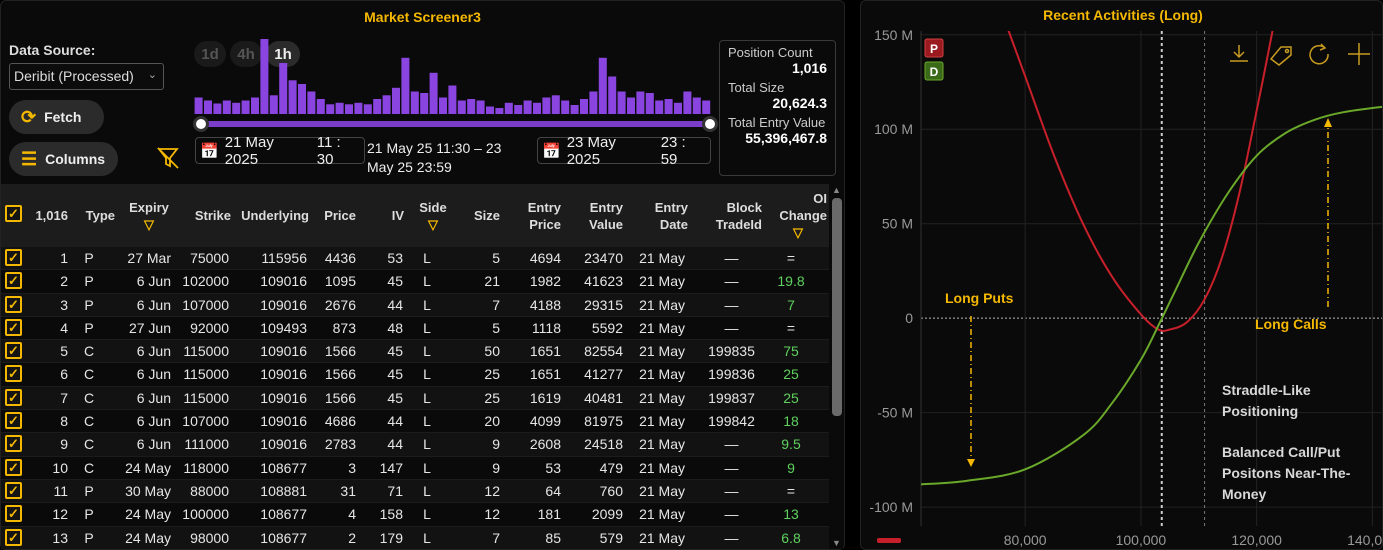 This screenshot has width=1383, height=550. What do you see at coordinates (271, 215) in the screenshot?
I see `col-underlying: Underlying` at bounding box center [271, 215].